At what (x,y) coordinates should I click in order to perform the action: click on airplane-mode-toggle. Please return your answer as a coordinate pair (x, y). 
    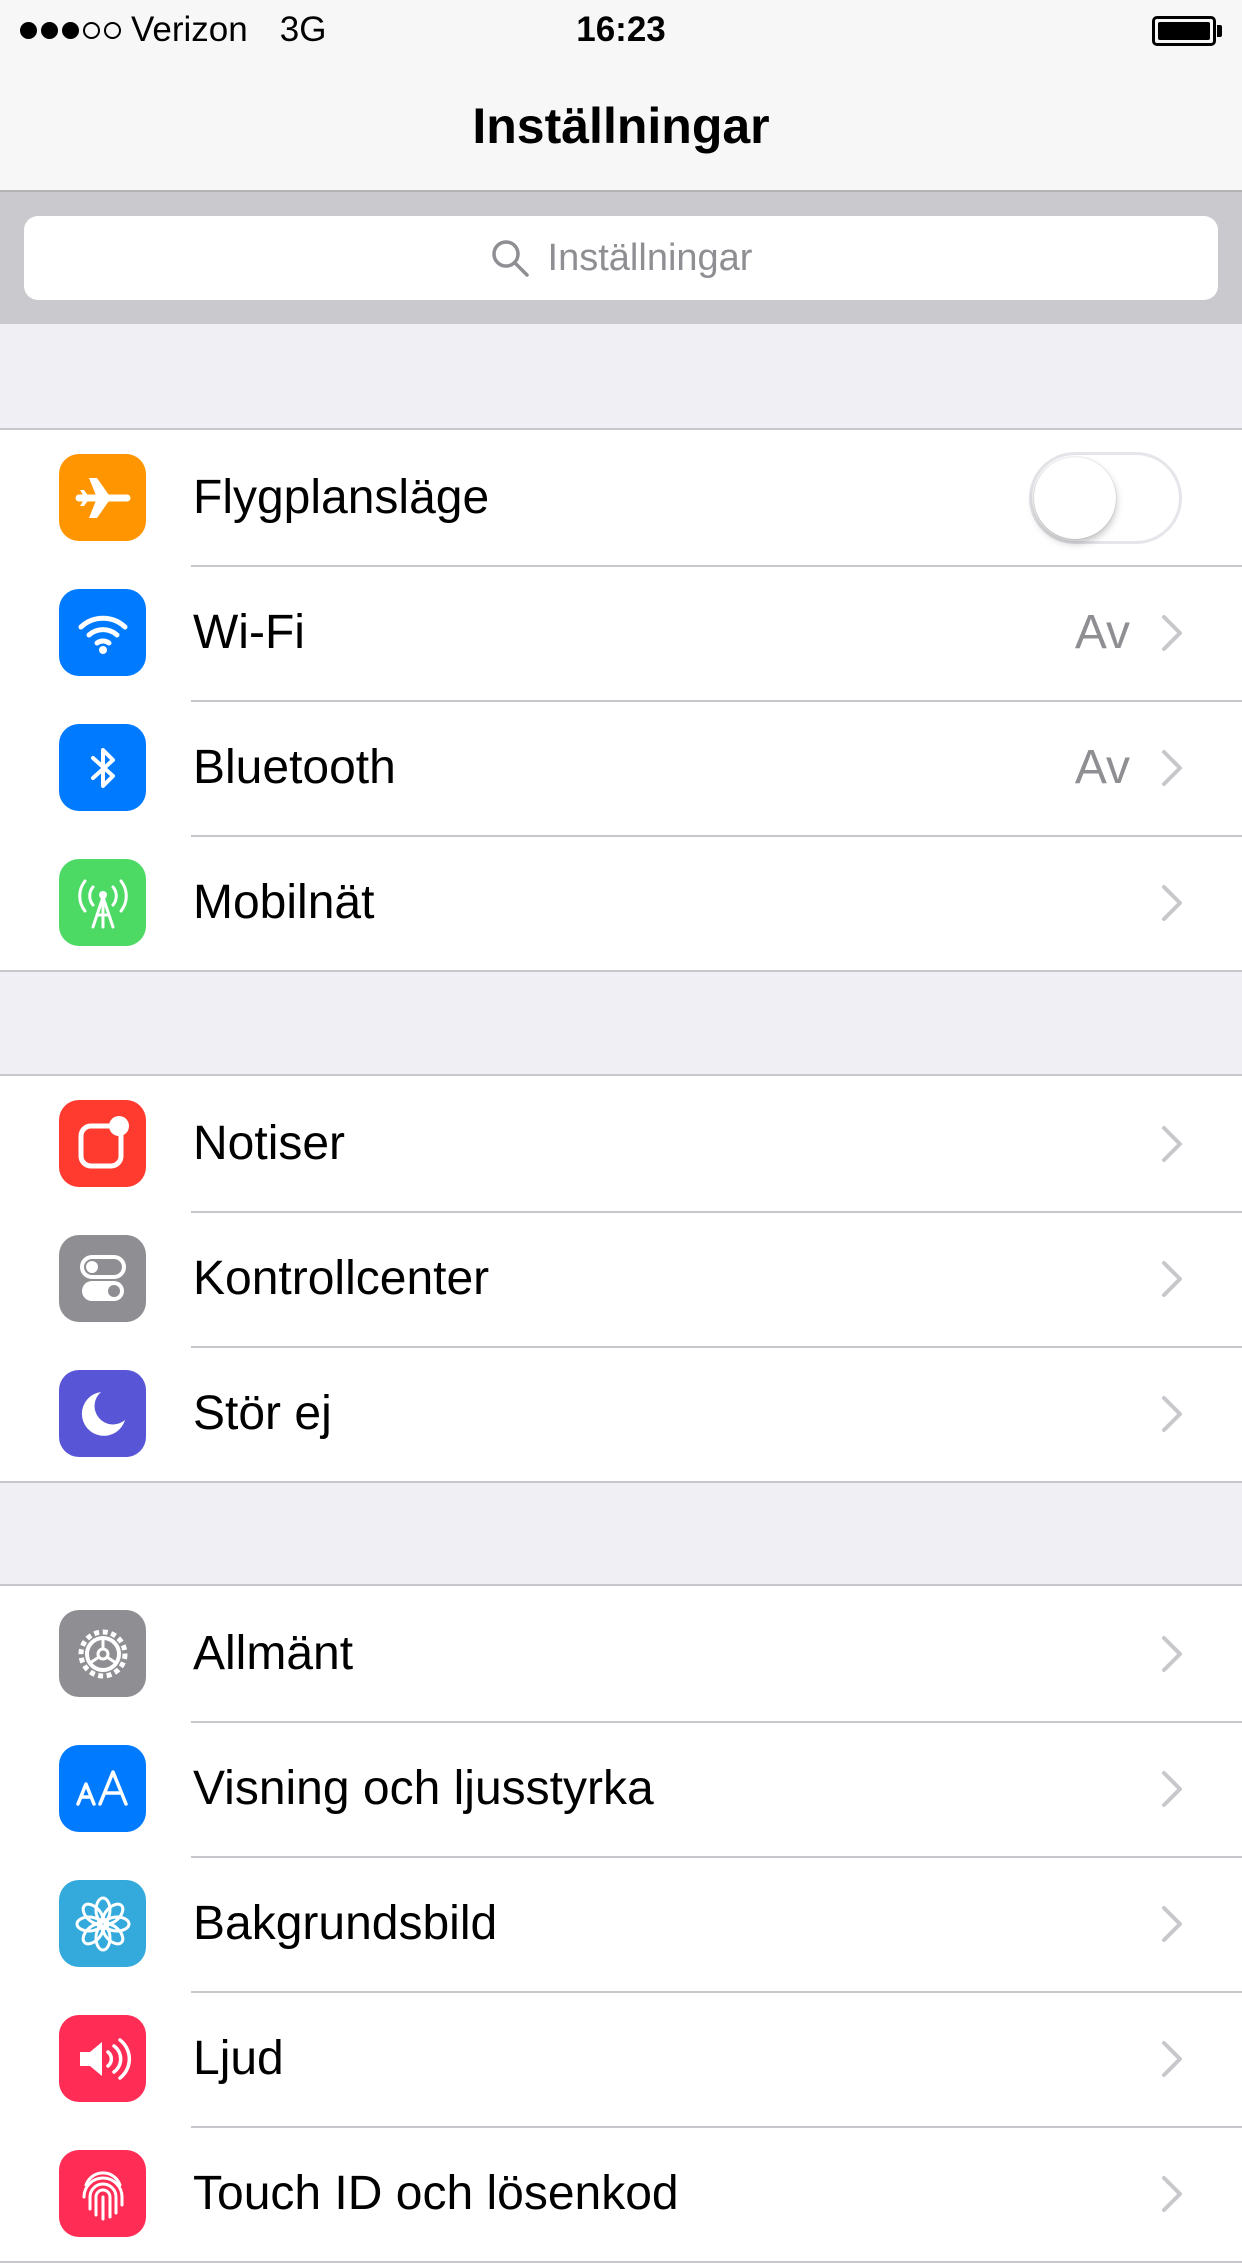
    Looking at the image, I should click on (1105, 498).